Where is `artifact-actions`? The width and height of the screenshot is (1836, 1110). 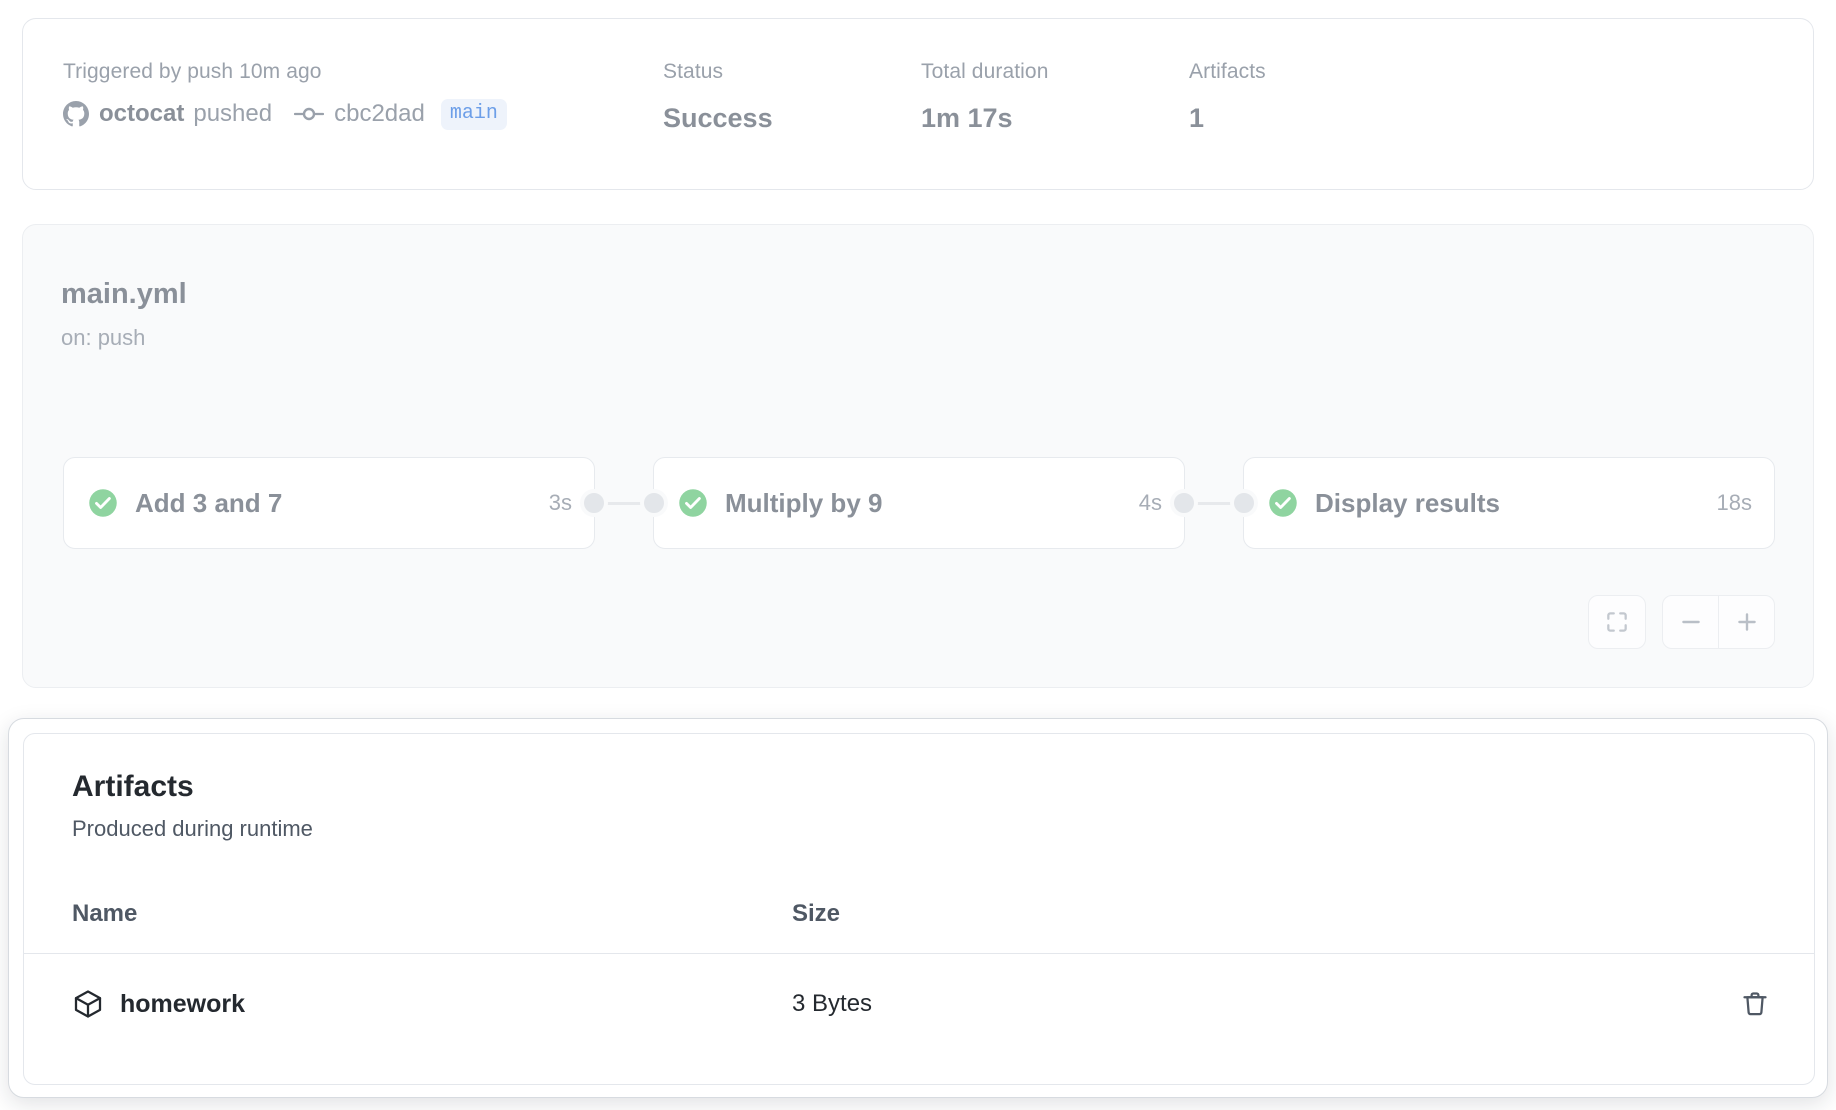 artifact-actions is located at coordinates (1755, 1004).